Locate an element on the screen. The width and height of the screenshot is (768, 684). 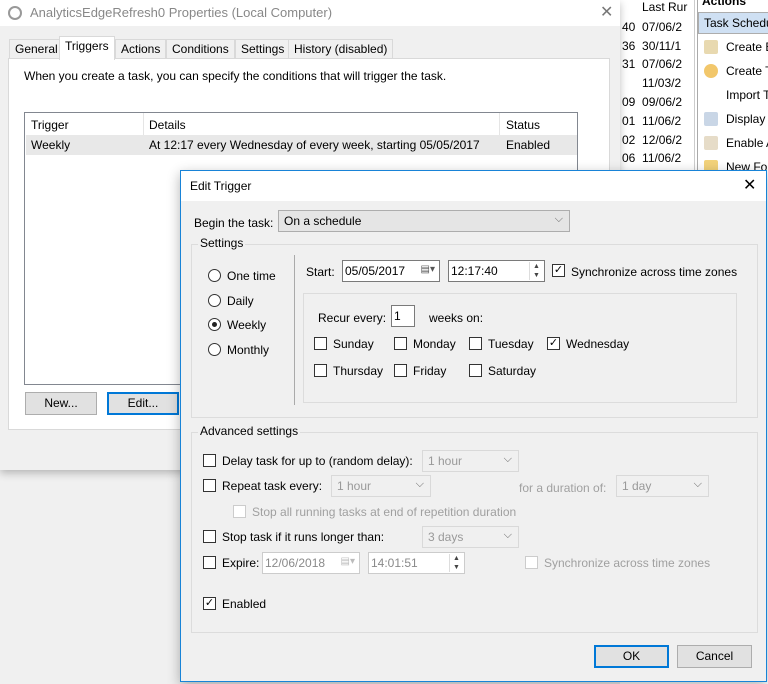
expire-sync-label: Synchronize across time zones is located at coordinates (627, 563).